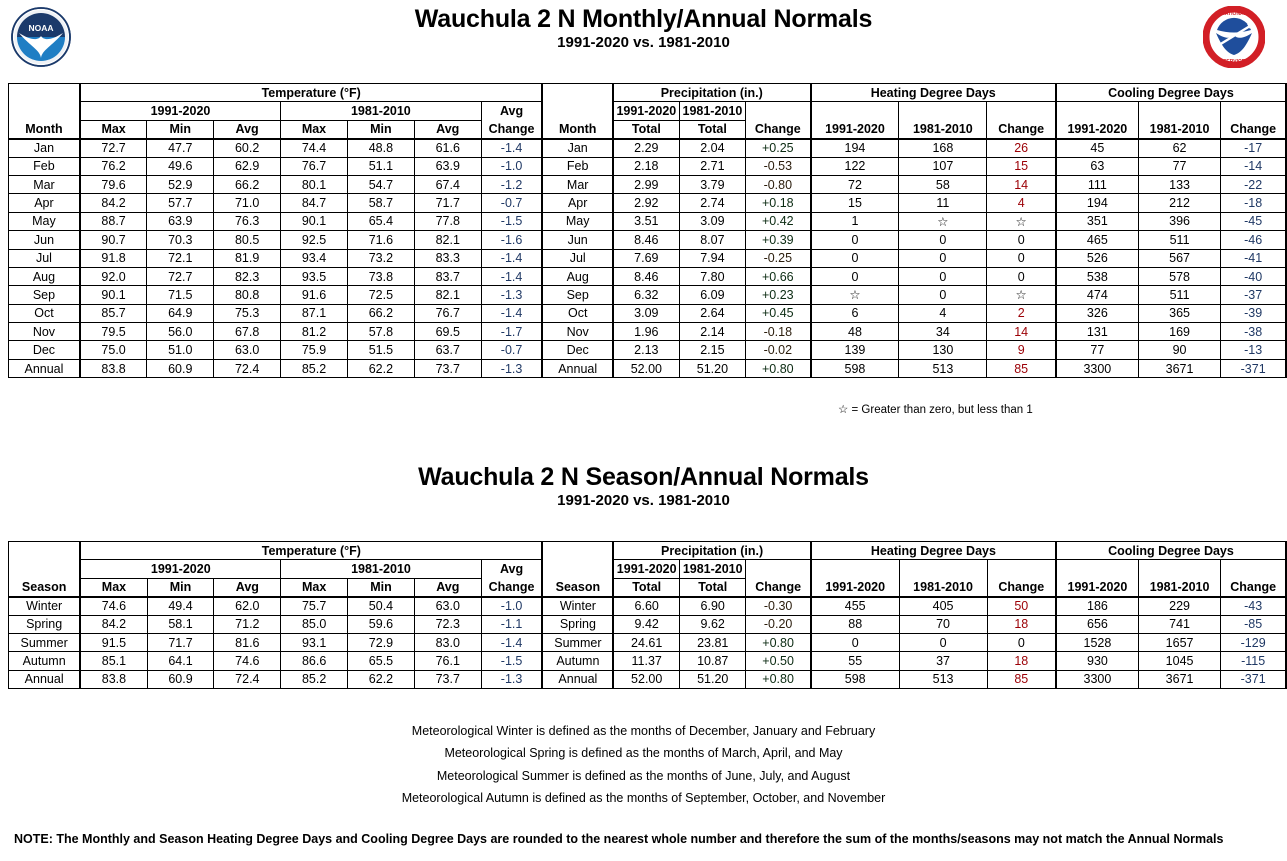  Describe the element at coordinates (1253, 166) in the screenshot. I see `cdd-change: -14` at that location.